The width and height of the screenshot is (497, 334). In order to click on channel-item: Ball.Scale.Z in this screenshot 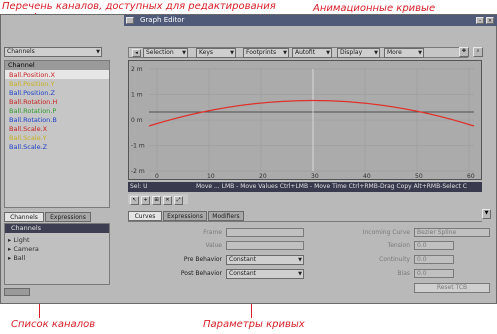, I will do `click(28, 147)`.